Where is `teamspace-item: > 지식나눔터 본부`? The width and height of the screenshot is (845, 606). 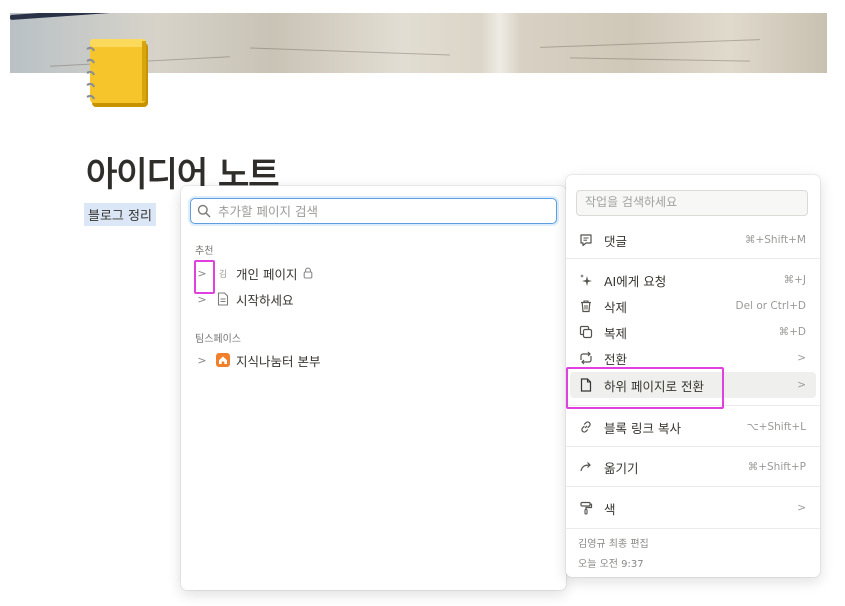 teamspace-item: > 지식나눔터 본부 is located at coordinates (257, 360).